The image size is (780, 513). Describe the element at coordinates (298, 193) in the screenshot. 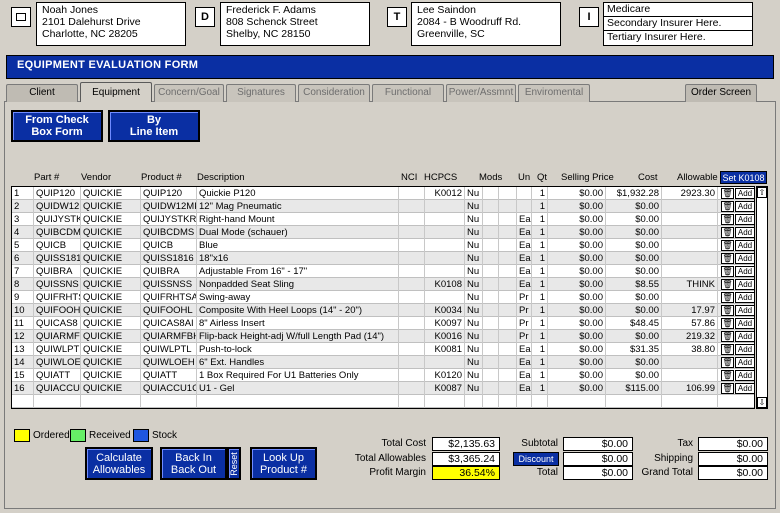

I see `cell-desc: Quickie P120` at that location.